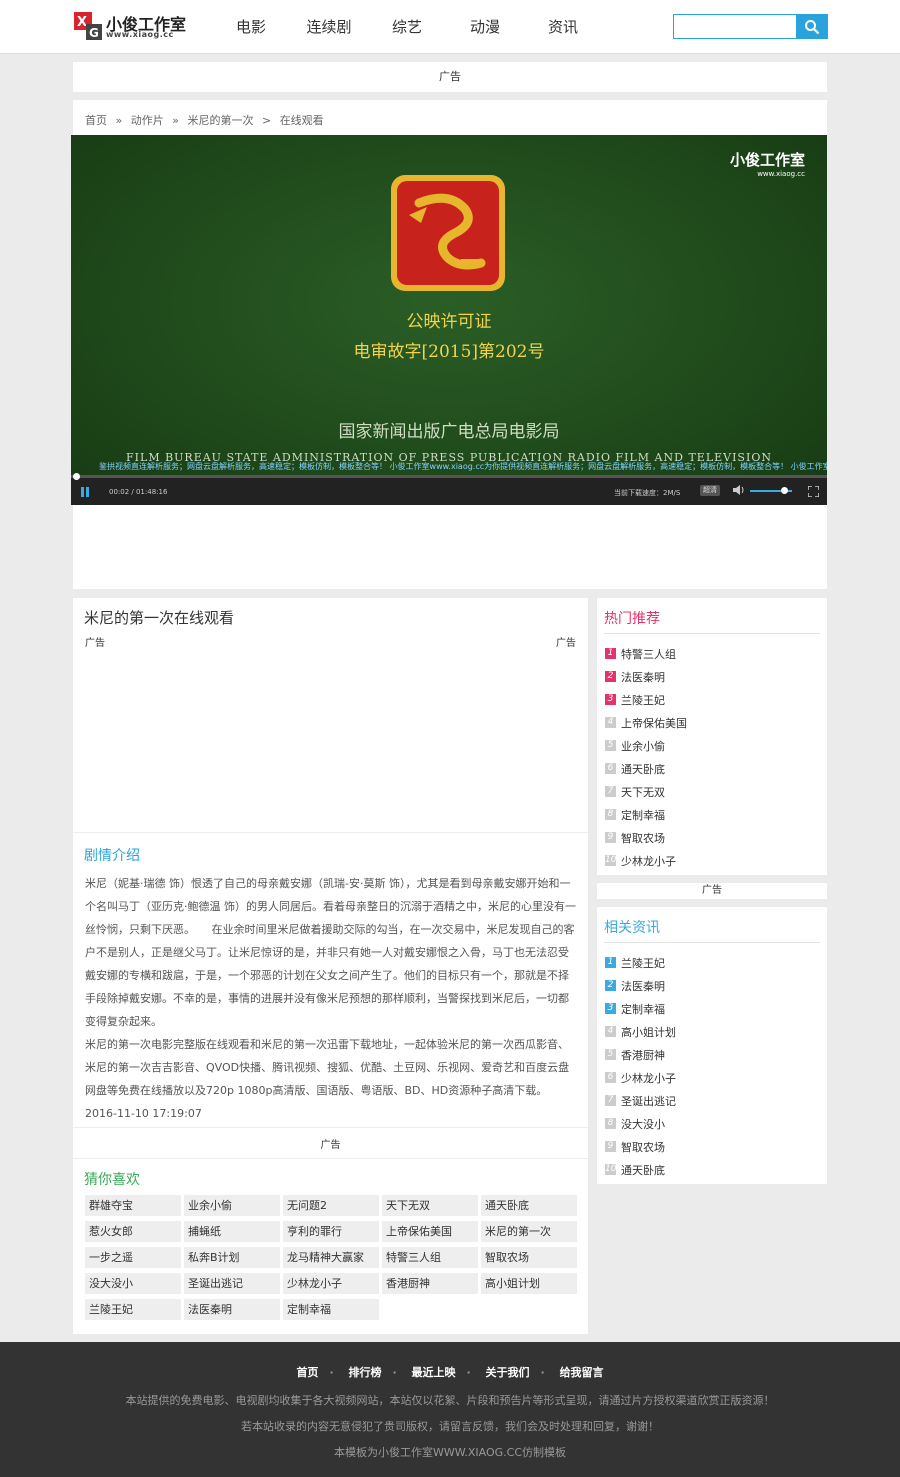 The width and height of the screenshot is (900, 1477). What do you see at coordinates (133, 1231) in the screenshot?
I see `recommend-item: 惹火女郎` at bounding box center [133, 1231].